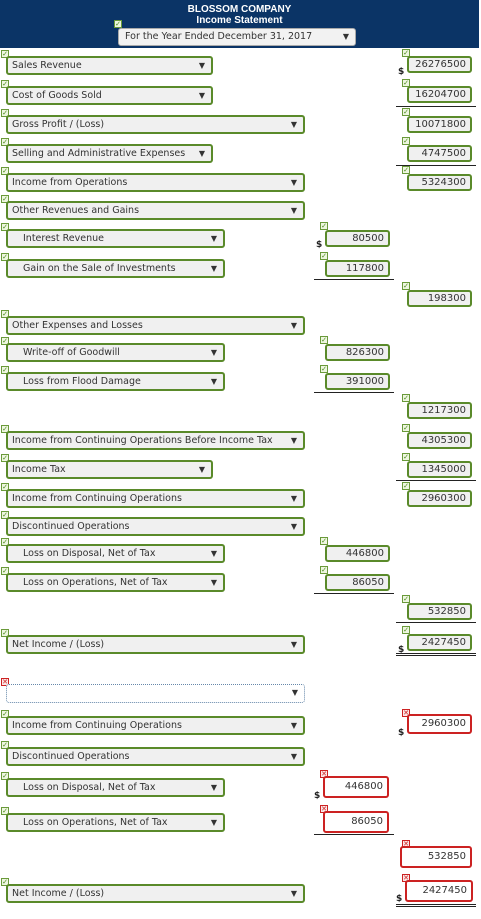 This screenshot has height=919, width=481. I want to click on income-ops-label: Income from Operations, so click(70, 182).